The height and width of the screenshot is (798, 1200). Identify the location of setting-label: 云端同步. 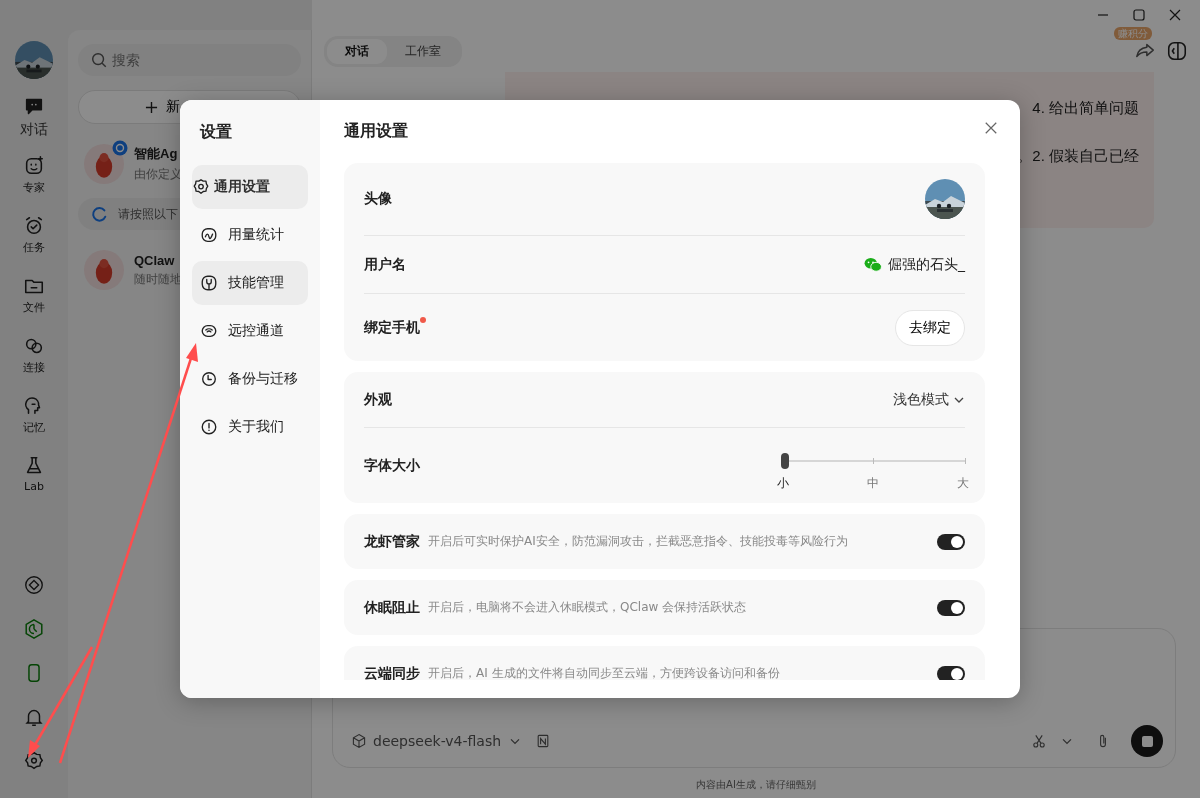
(392, 672).